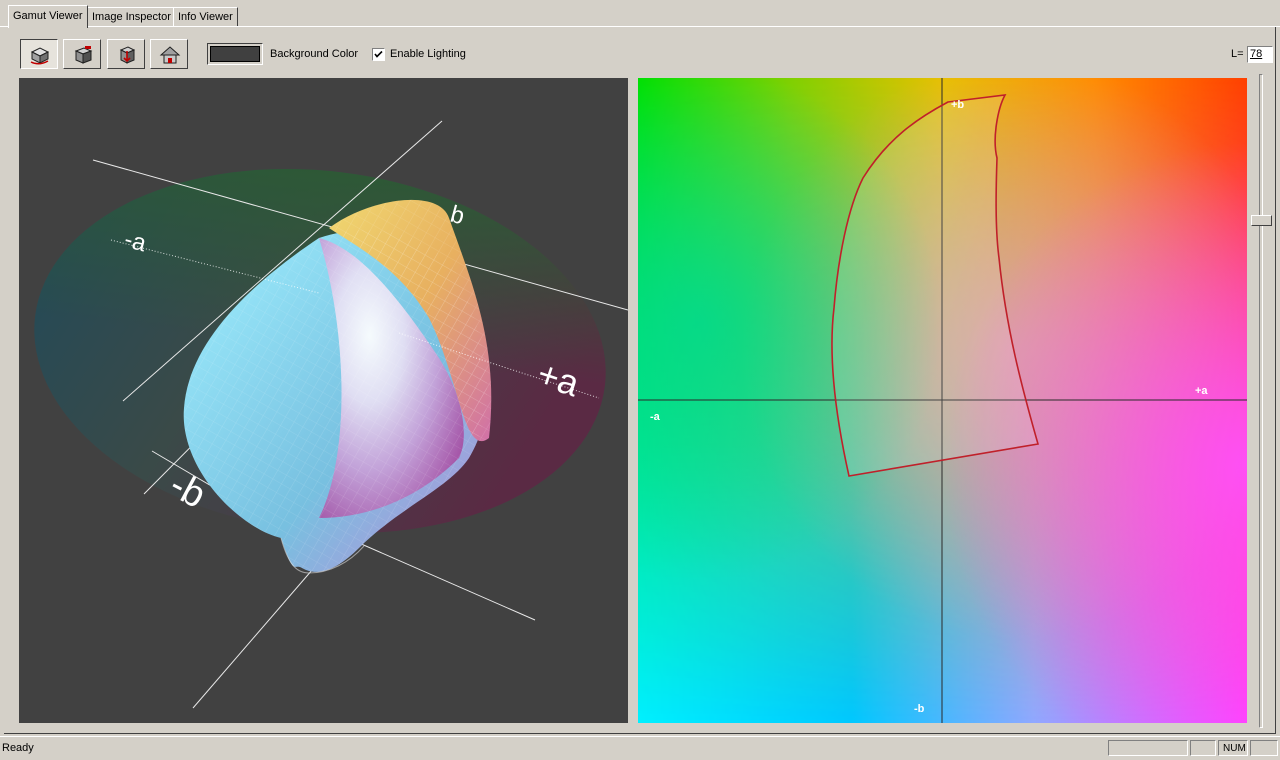  I want to click on import-gamut-icon, so click(127, 55).